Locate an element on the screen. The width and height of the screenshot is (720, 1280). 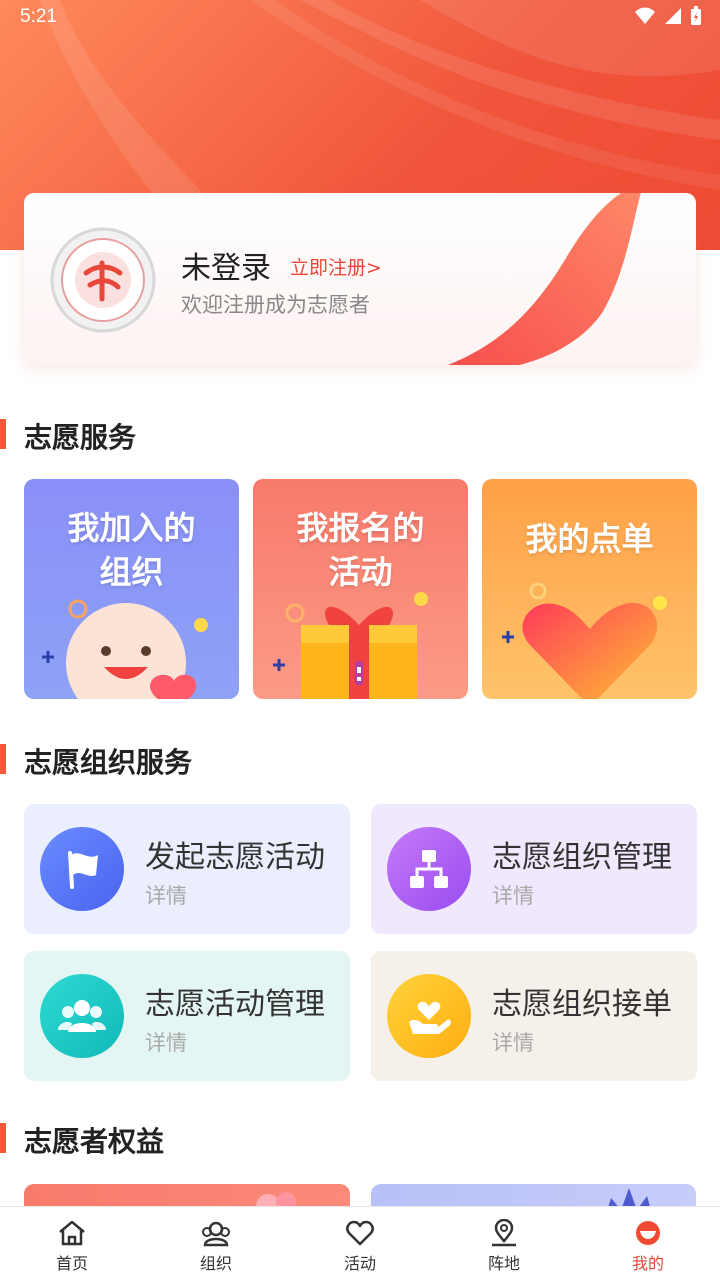
tile-my-orders: 我的点单 is located at coordinates (589, 589).